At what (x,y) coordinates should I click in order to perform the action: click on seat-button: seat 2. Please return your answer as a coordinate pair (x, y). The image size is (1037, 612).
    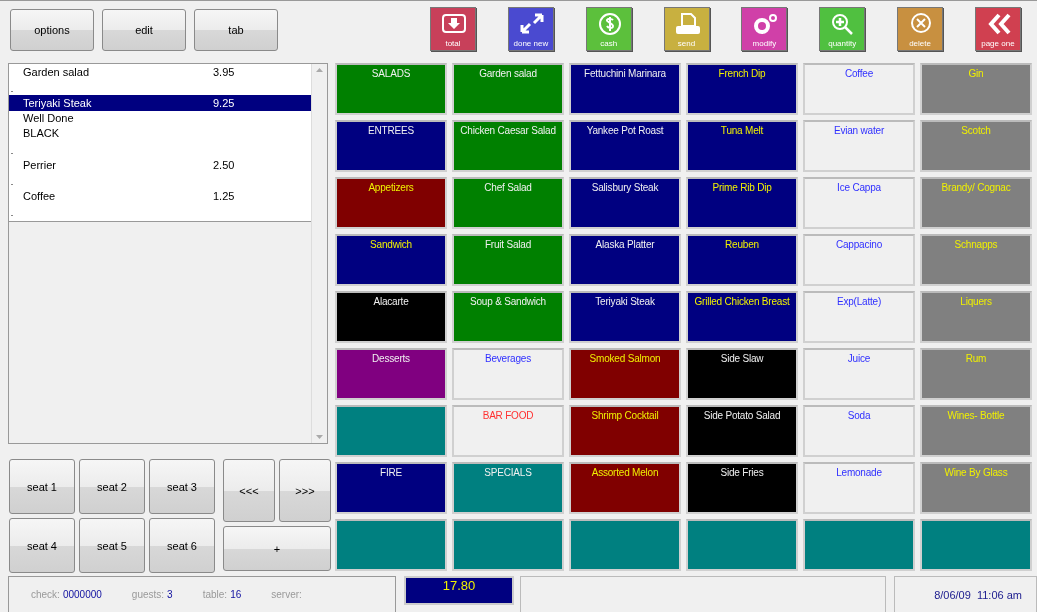
    Looking at the image, I should click on (112, 486).